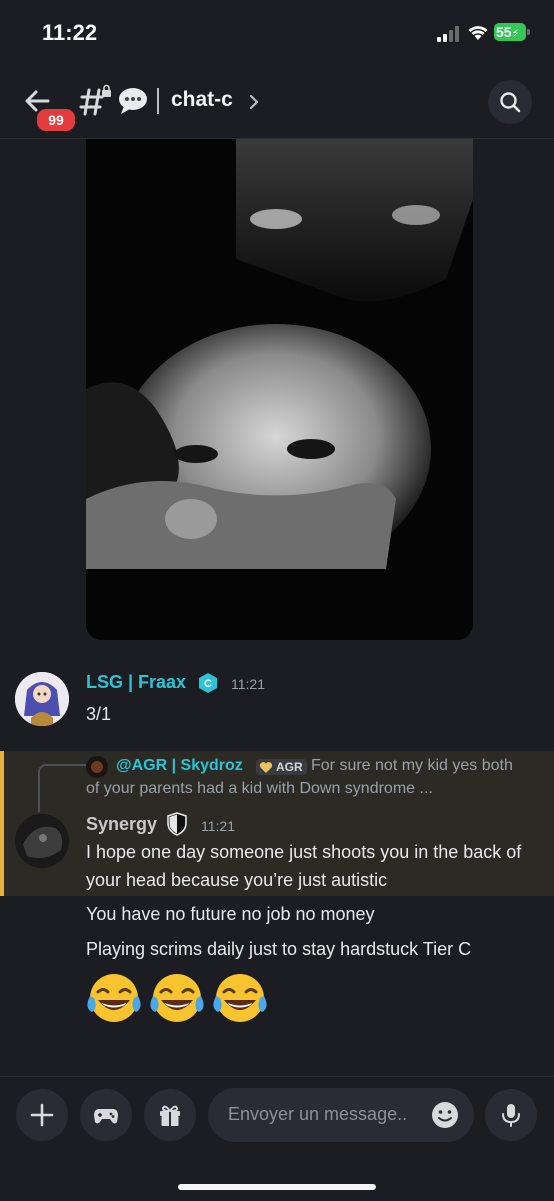  I want to click on message-input-placeholder: Envoyer un message.., so click(318, 1114).